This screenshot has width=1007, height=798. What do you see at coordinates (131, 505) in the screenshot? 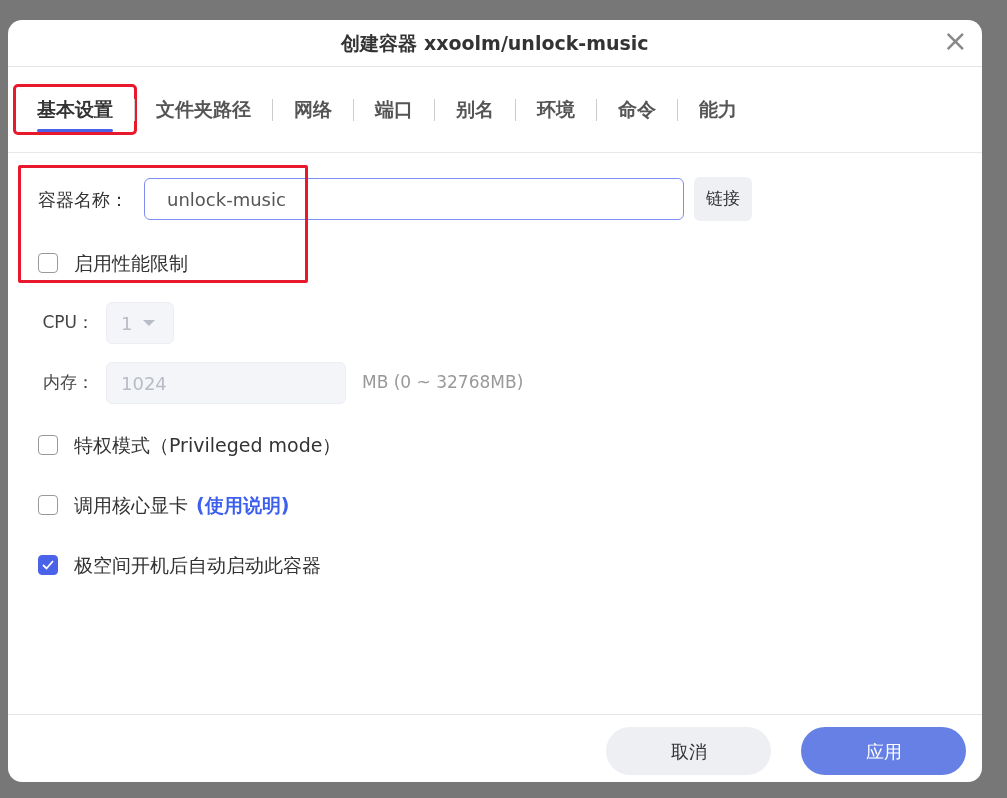
I see `option-label: 调用核心显卡` at bounding box center [131, 505].